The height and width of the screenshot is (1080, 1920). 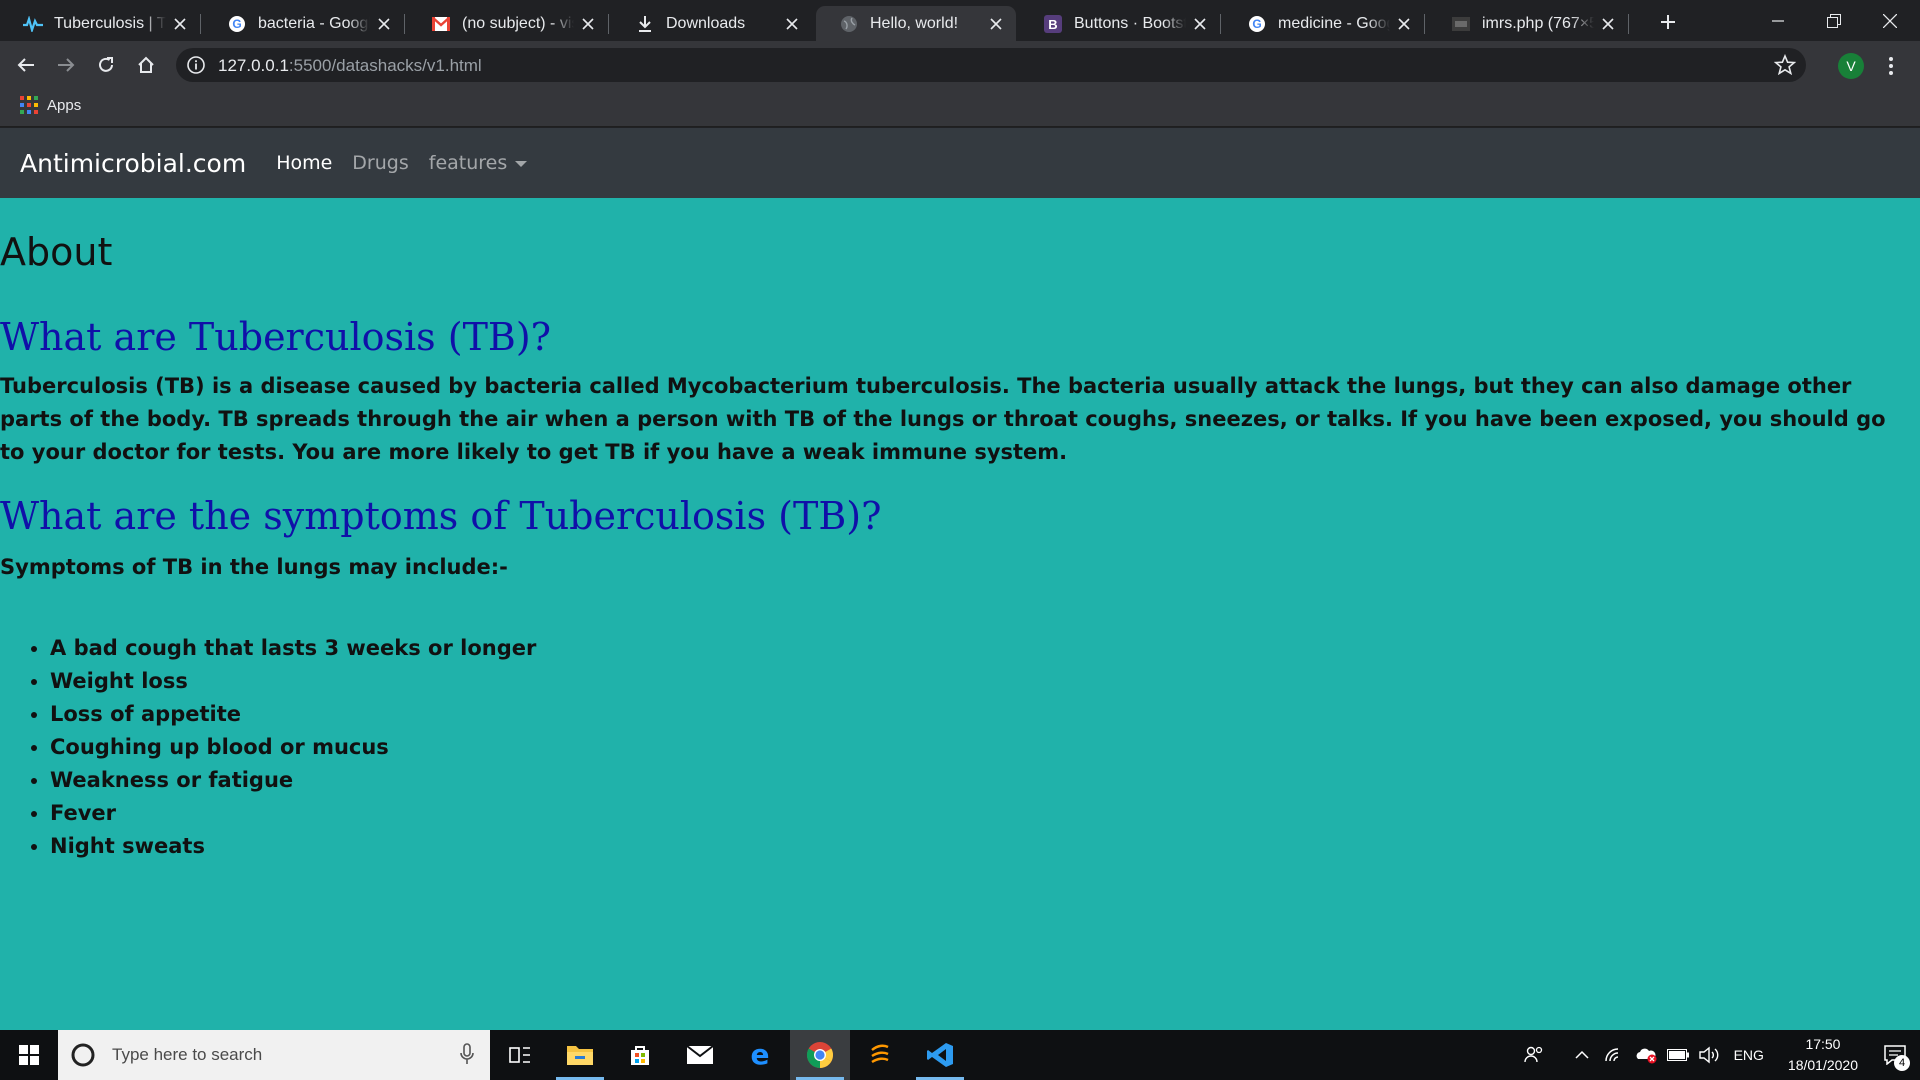 I want to click on tab-bacteria-search: G bacteria - Google Searc, so click(x=304, y=23).